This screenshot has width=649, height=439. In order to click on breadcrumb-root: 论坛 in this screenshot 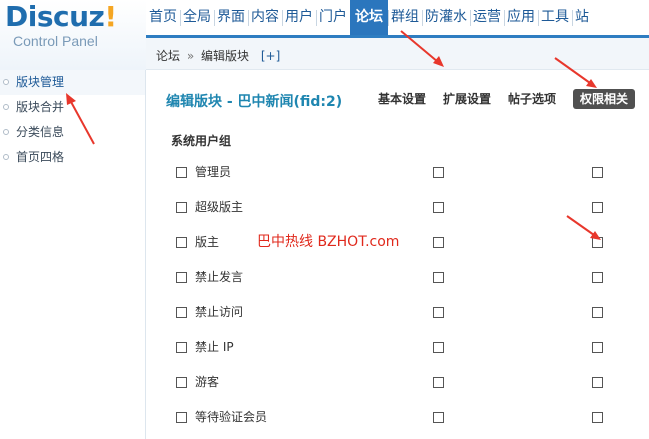, I will do `click(168, 56)`.